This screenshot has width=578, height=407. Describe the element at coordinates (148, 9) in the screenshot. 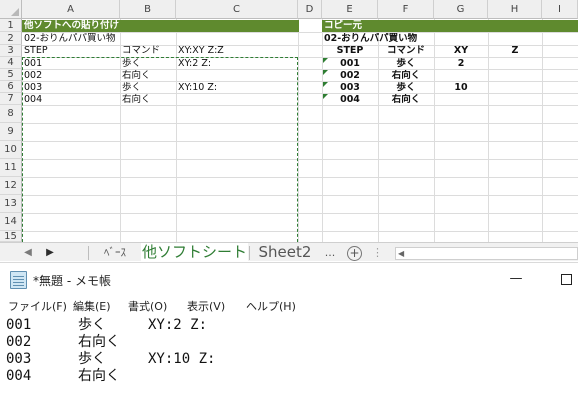

I see `column-header-b: B` at that location.